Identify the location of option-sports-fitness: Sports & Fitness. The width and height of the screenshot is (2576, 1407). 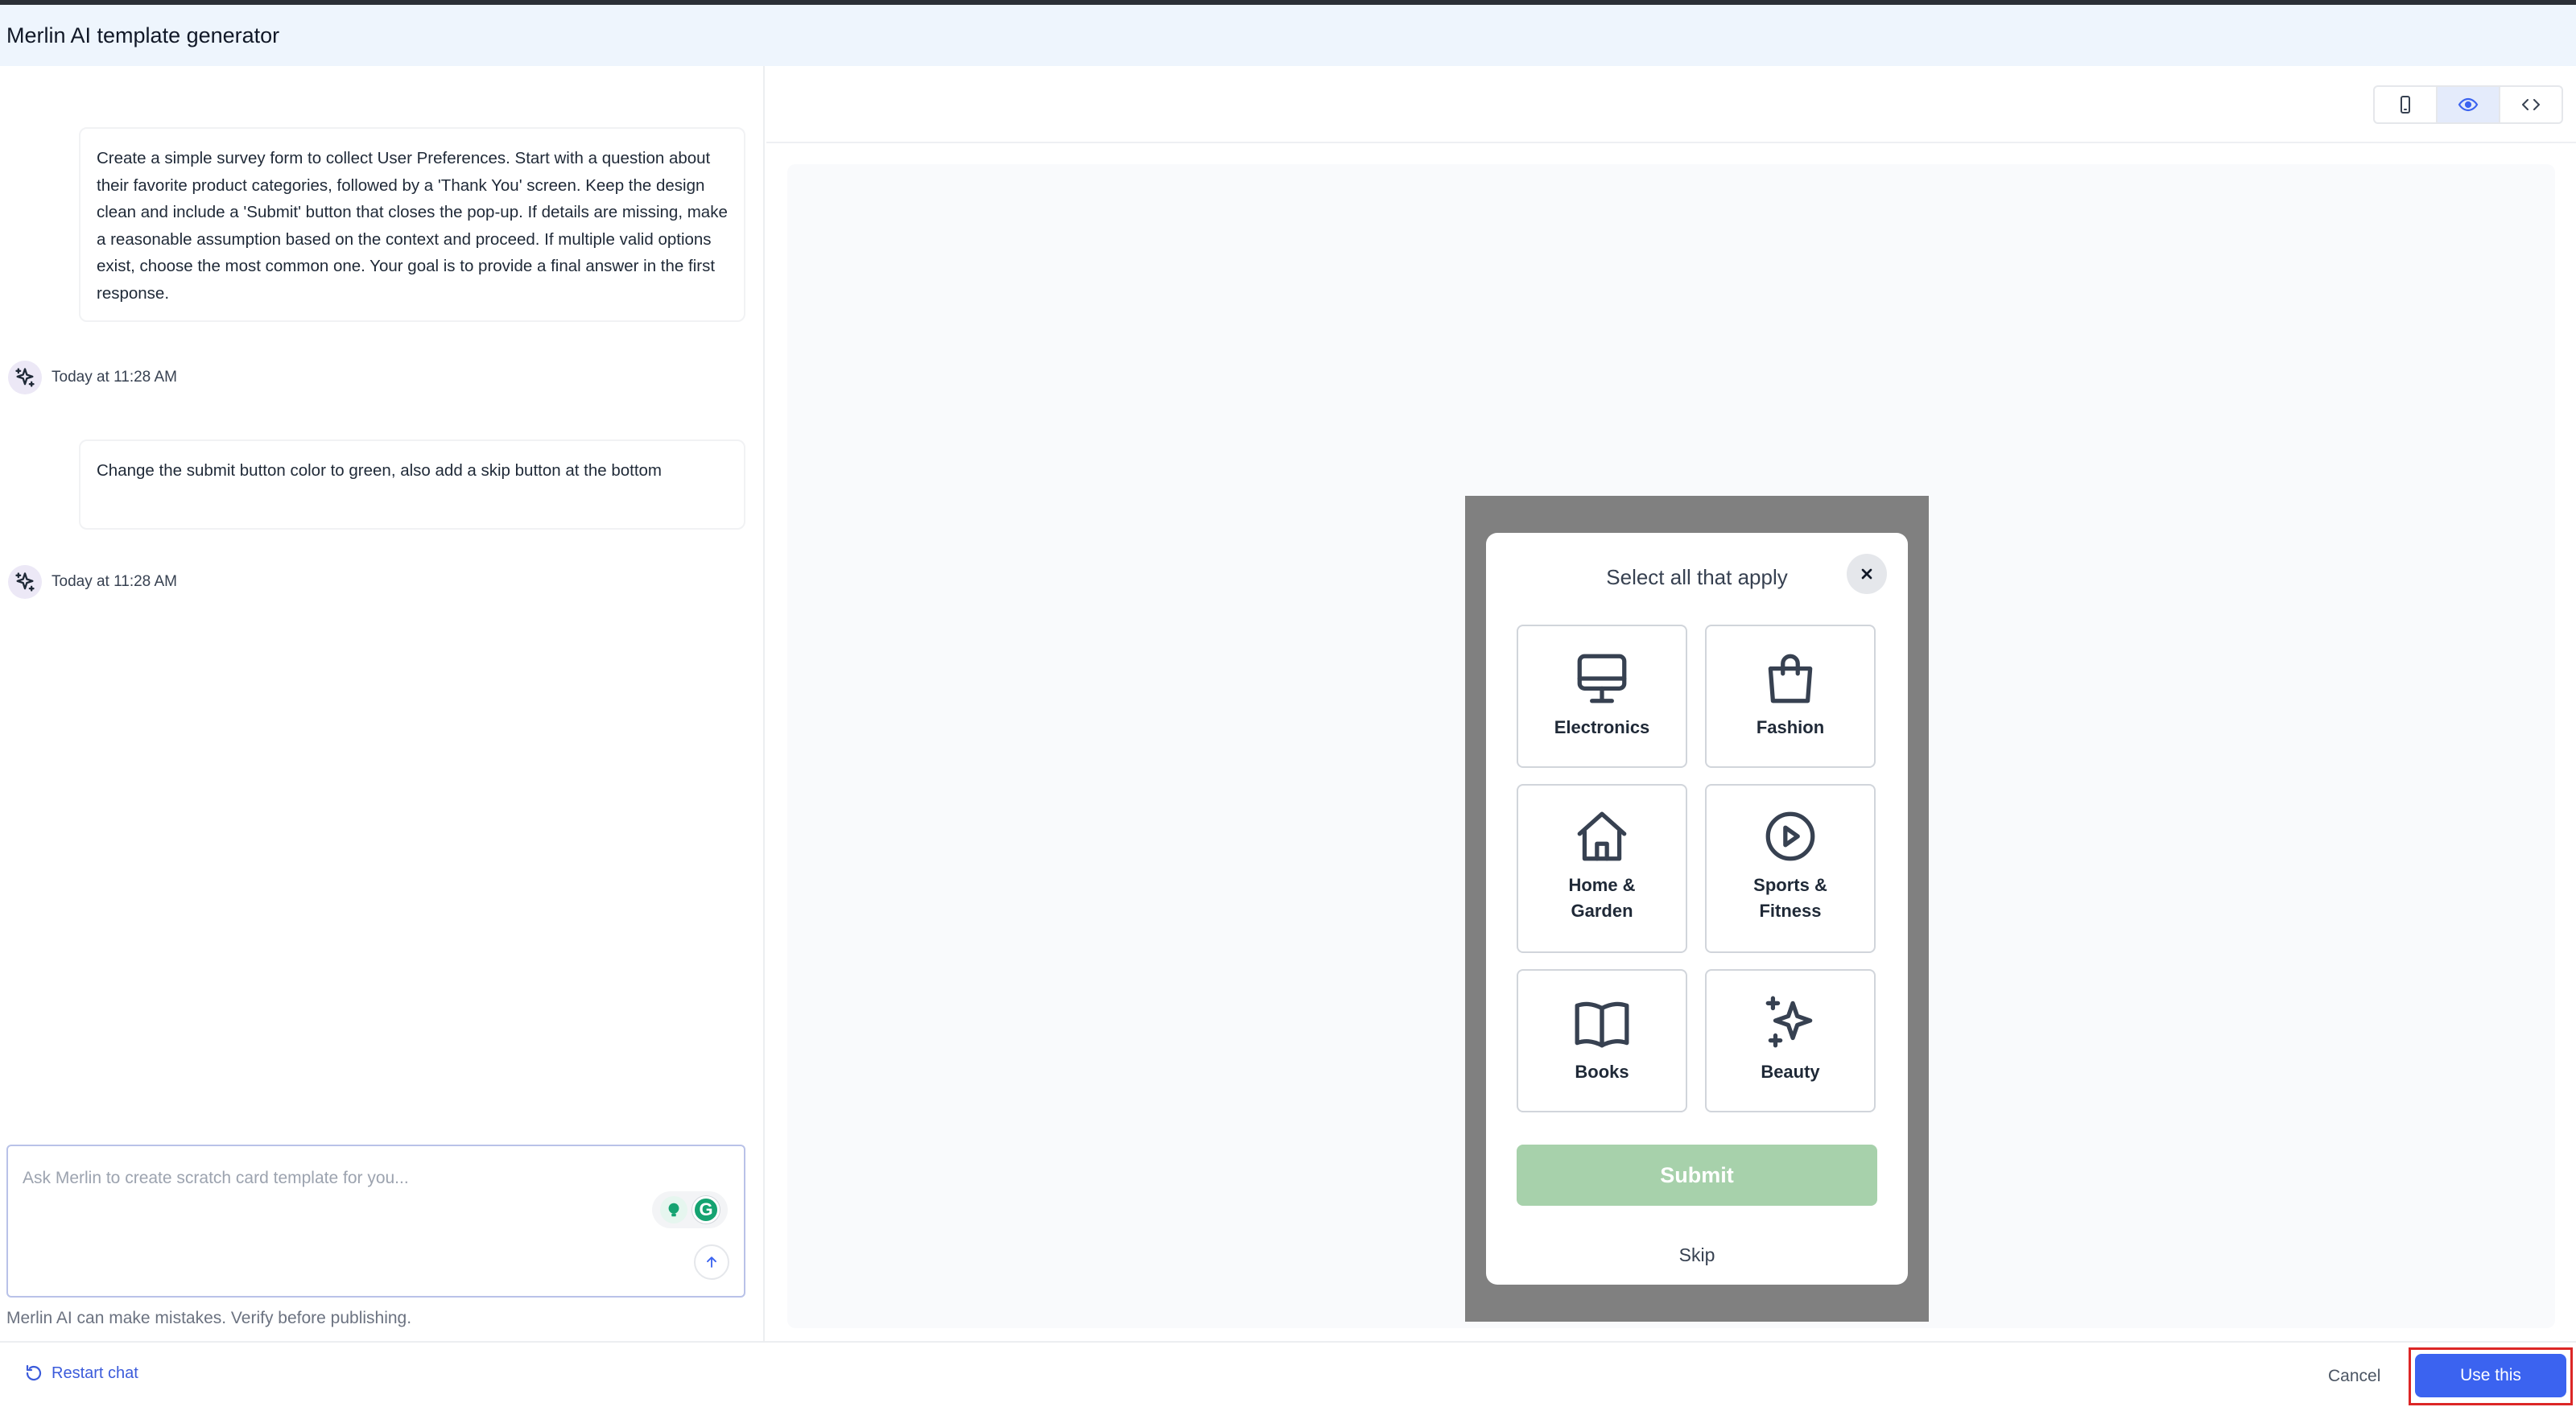
(1790, 868).